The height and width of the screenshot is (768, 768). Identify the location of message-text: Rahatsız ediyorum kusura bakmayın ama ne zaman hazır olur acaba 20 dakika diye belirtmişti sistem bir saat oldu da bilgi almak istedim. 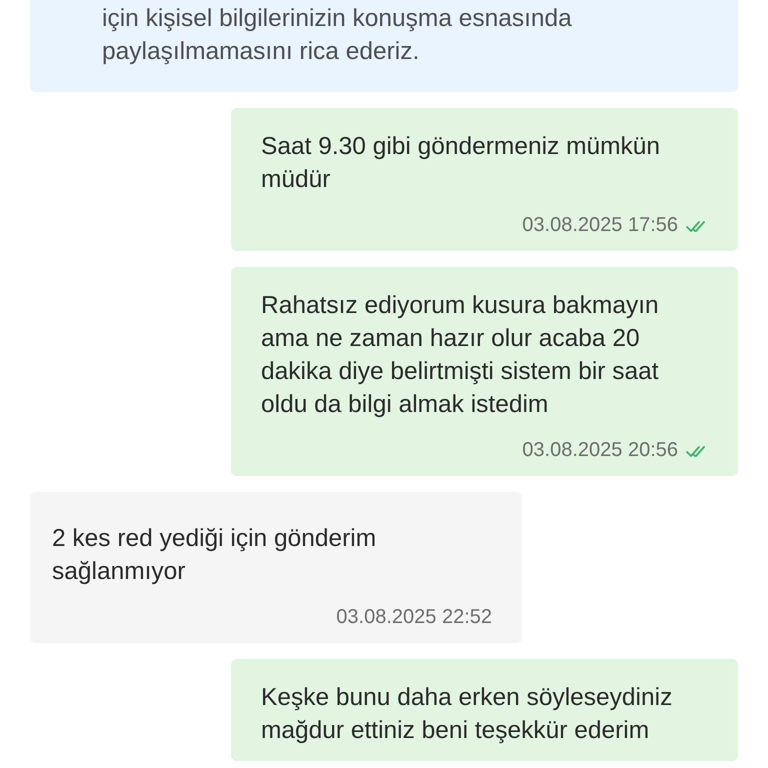
(460, 355).